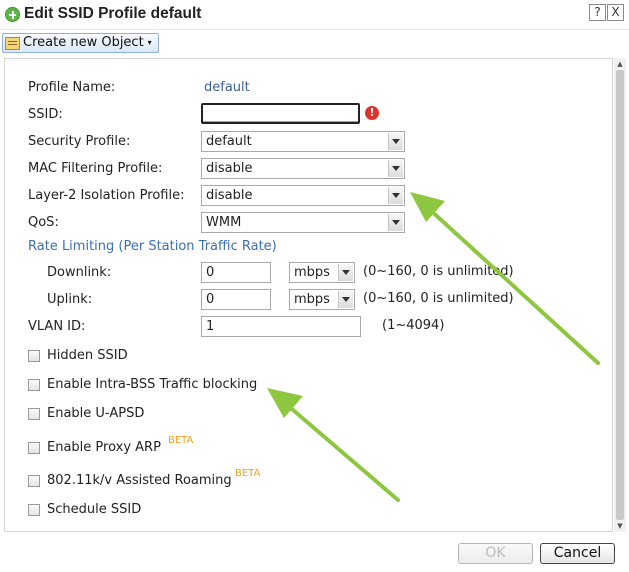 This screenshot has width=629, height=572. Describe the element at coordinates (34, 481) in the screenshot. I see `assisted-roaming-checkbox` at that location.